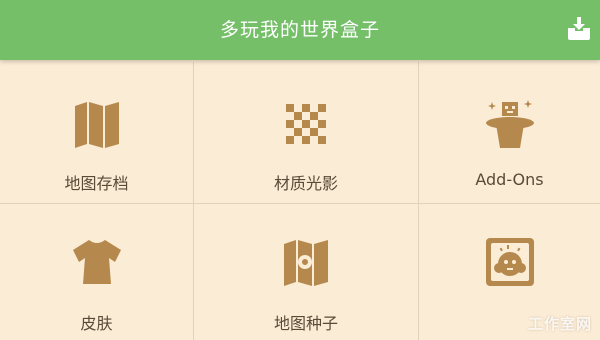 The width and height of the screenshot is (600, 340). Describe the element at coordinates (510, 124) in the screenshot. I see `magic-hat-icon` at that location.